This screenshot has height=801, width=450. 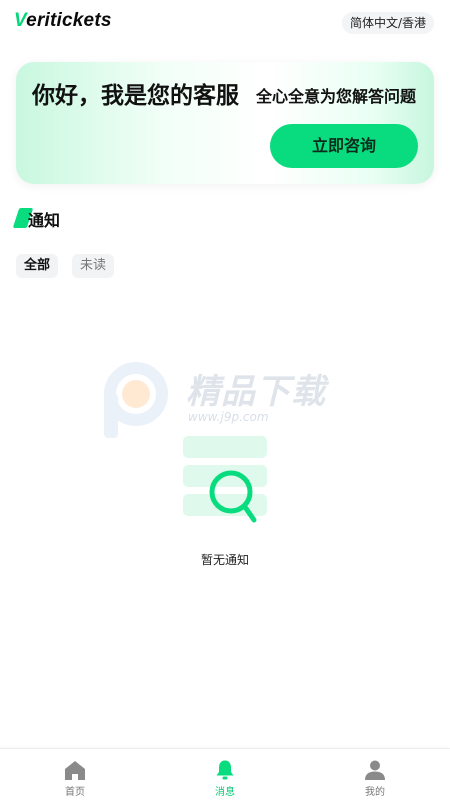 I want to click on language-selector: 简体中文/香港, so click(x=387, y=23).